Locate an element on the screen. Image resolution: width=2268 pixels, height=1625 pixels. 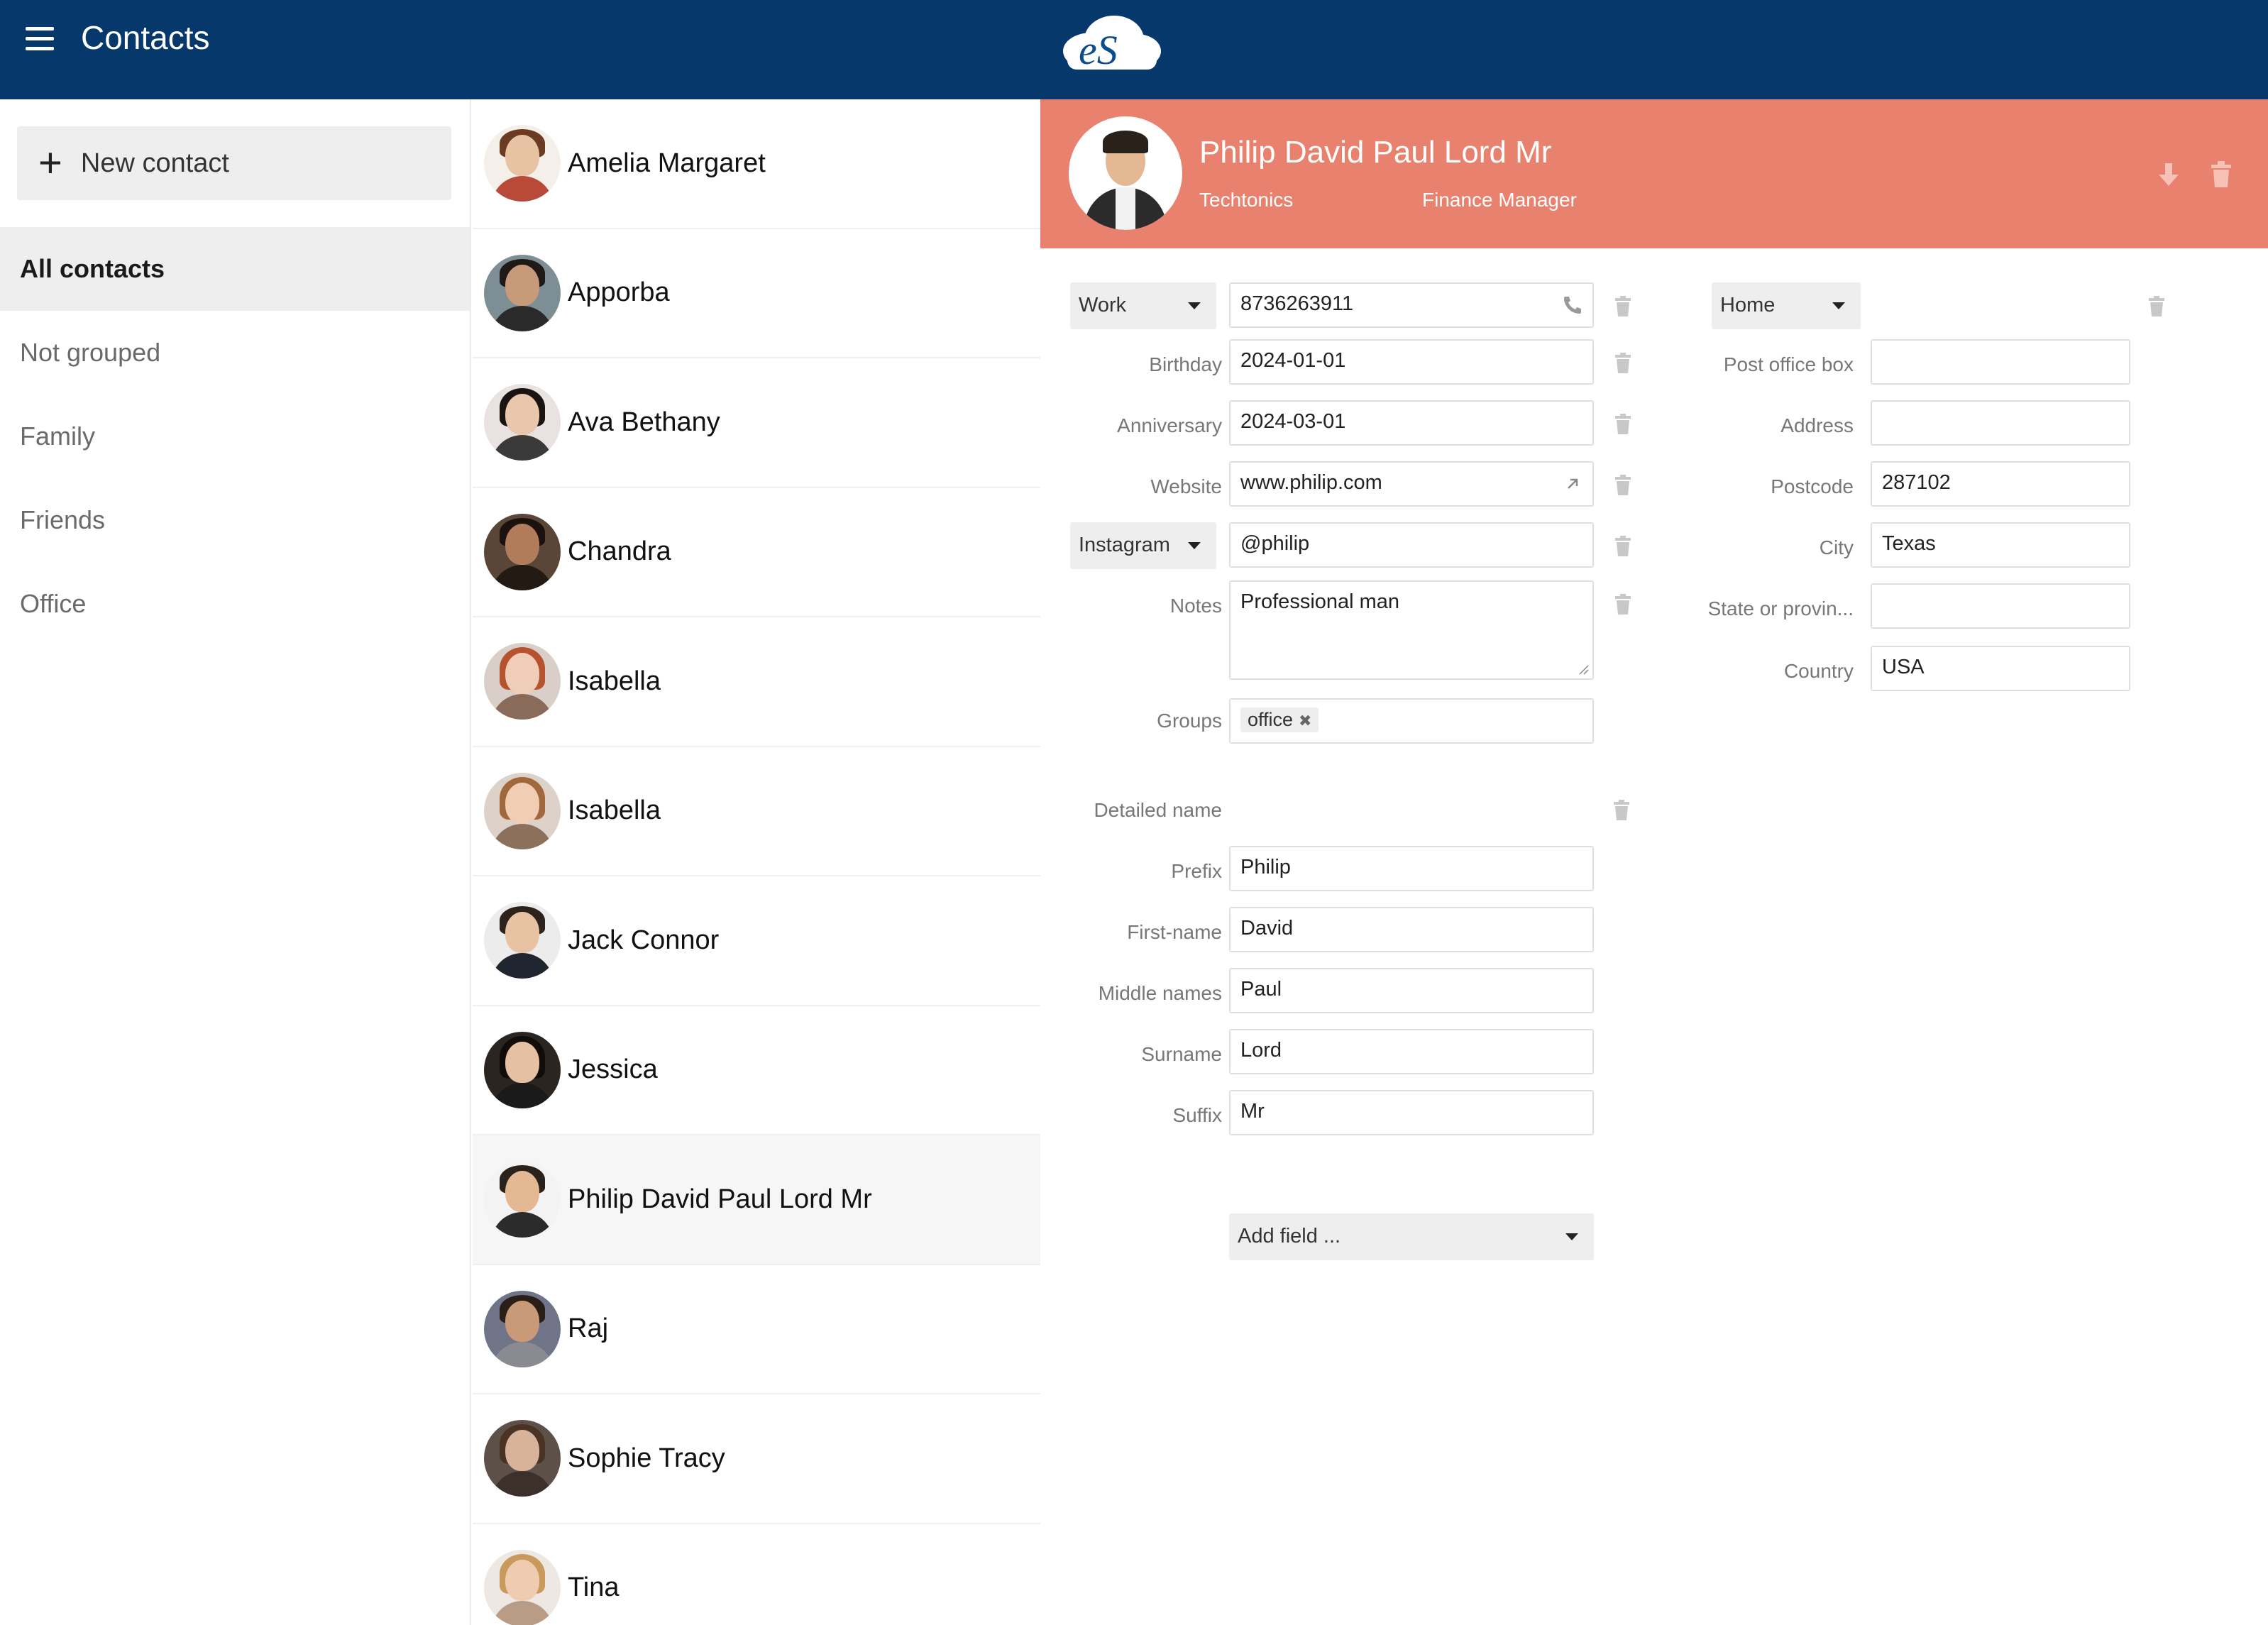
social-type-select: Instagram is located at coordinates (1143, 545).